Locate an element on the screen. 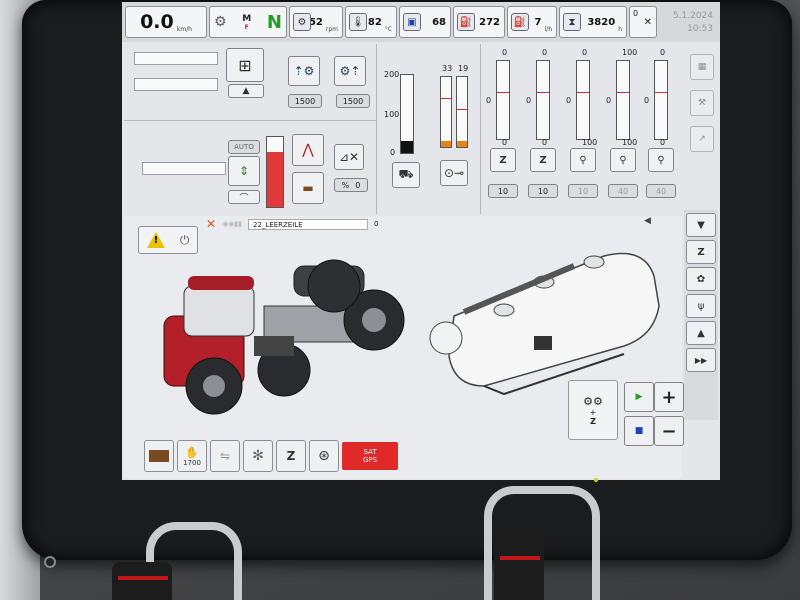  drive-mode-display: ⚙ M F N is located at coordinates (248, 22).